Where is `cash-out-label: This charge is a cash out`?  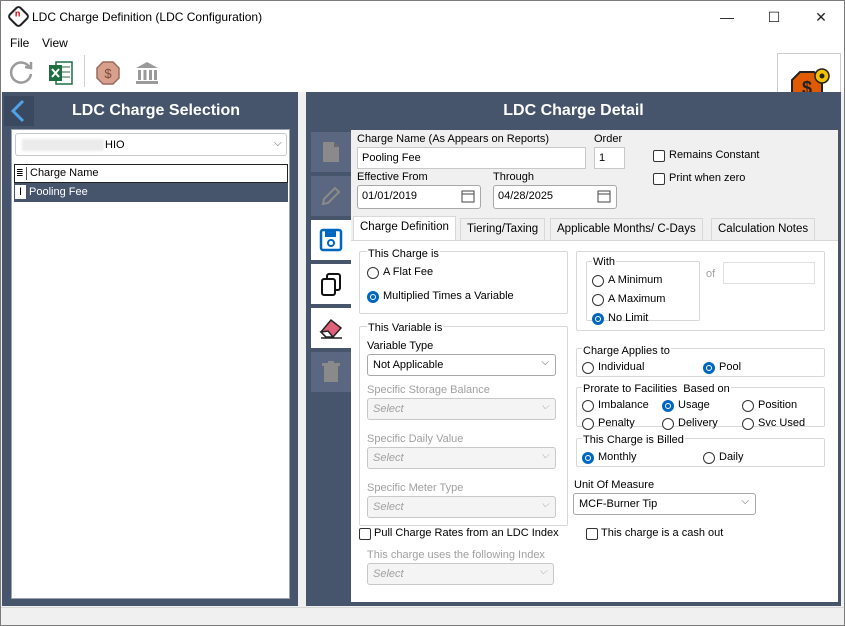
cash-out-label: This charge is a cash out is located at coordinates (662, 533).